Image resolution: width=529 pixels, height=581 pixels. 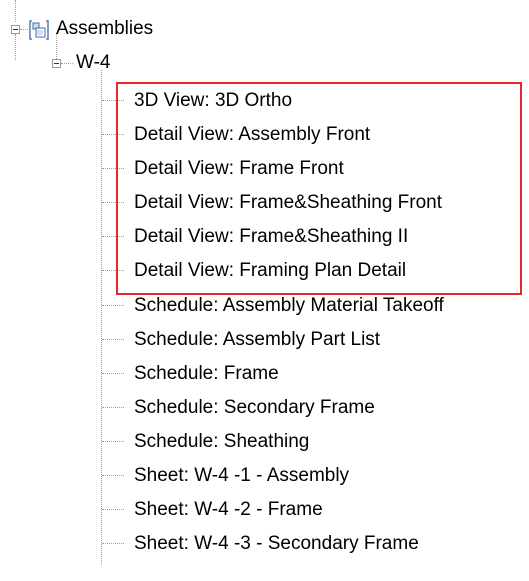 I want to click on tree-leaf-label: Sheet: W-4 -2 - Frame, so click(x=228, y=510).